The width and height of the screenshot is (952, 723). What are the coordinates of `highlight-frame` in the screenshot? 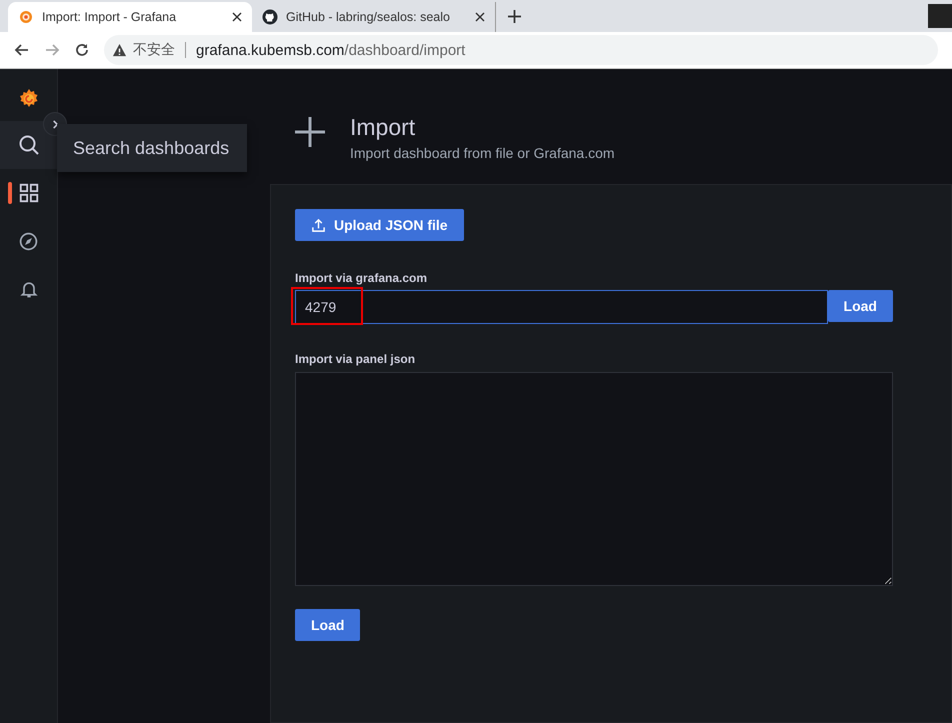 It's located at (327, 306).